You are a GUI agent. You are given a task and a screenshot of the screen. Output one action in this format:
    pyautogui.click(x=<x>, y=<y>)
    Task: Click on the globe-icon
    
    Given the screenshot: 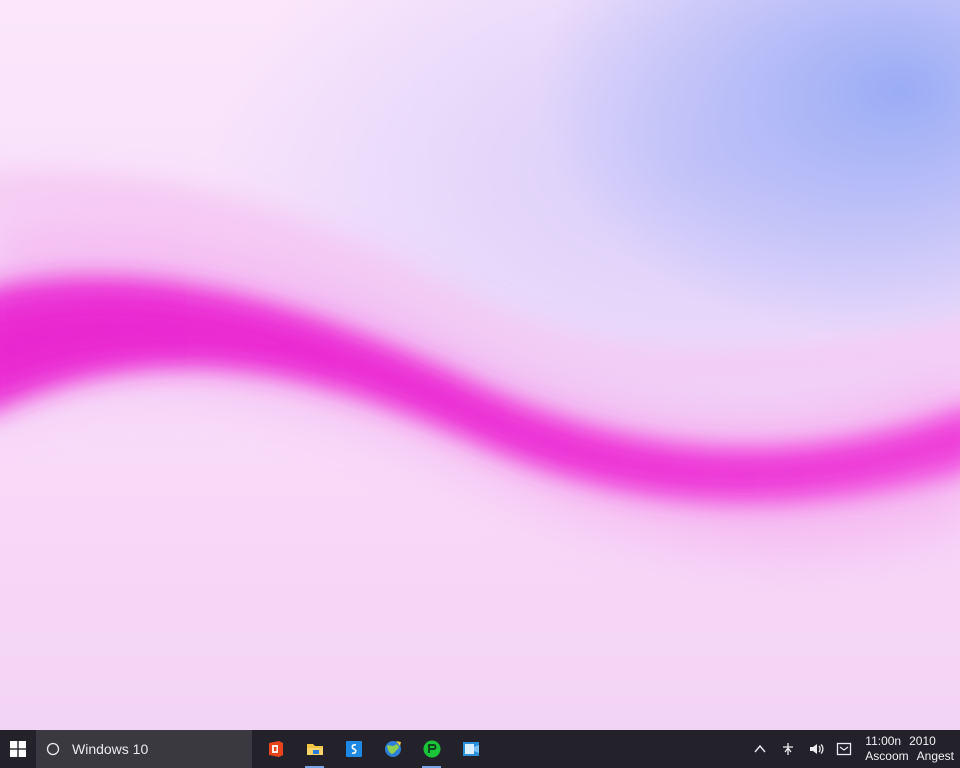 What is the action you would take?
    pyautogui.click(x=392, y=749)
    